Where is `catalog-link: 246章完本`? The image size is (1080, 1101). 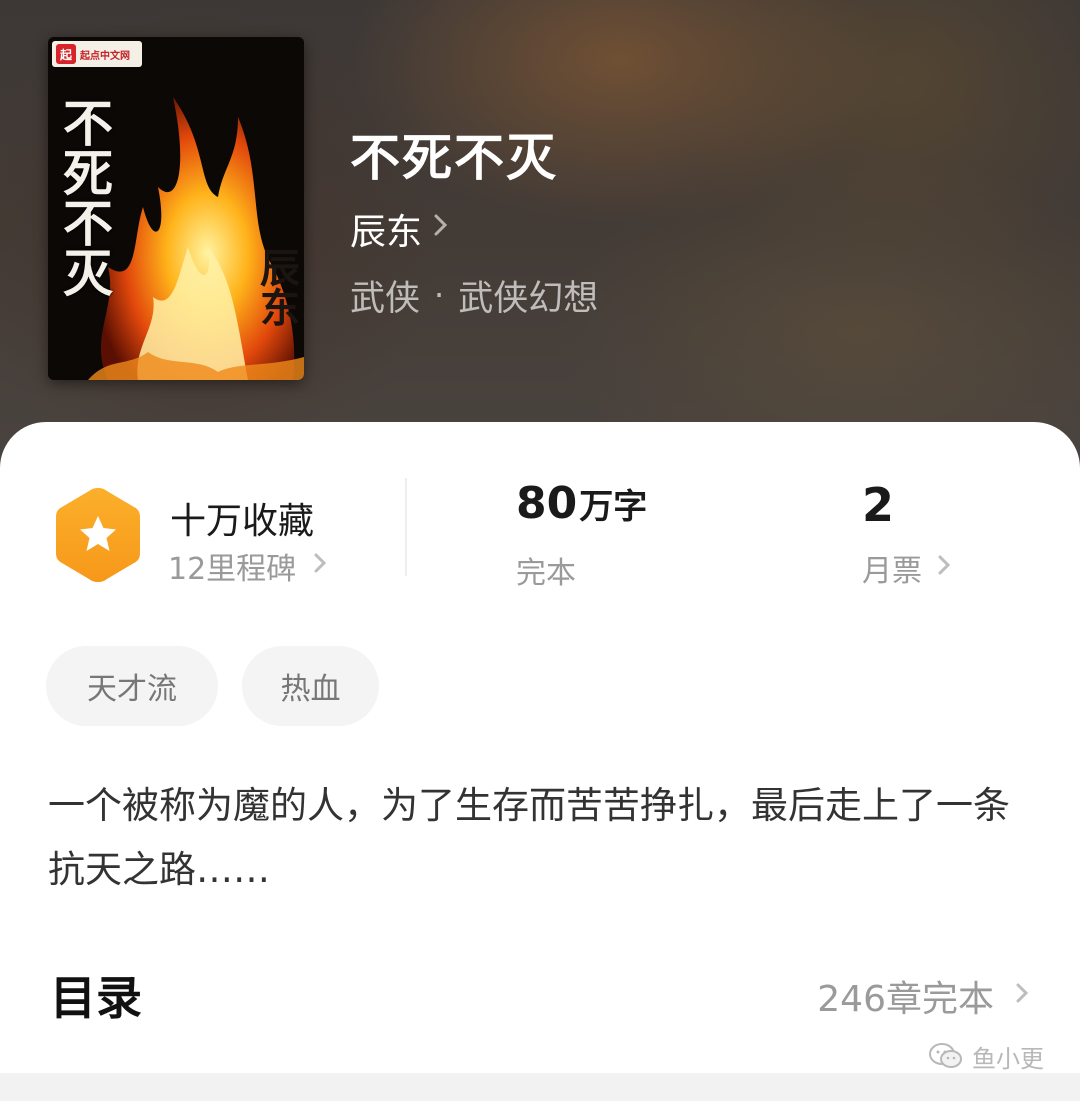
catalog-link: 246章完本 is located at coordinates (923, 996).